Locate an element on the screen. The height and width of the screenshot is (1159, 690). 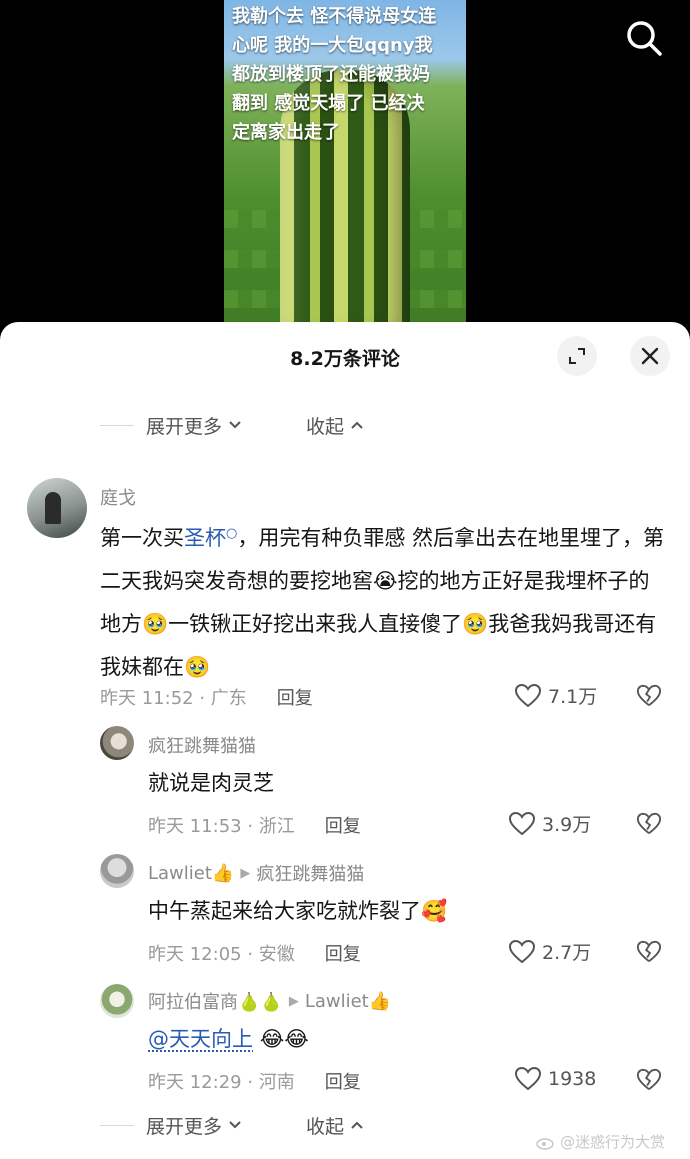
comment-meta: 昨天 11:52 · 广东 回复 is located at coordinates (206, 697).